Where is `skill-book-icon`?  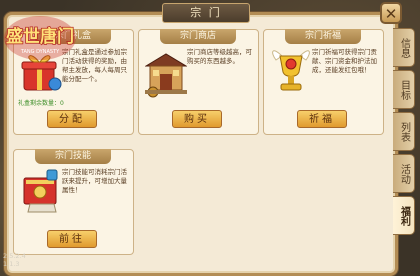
skill-book-icon is located at coordinates (41, 193).